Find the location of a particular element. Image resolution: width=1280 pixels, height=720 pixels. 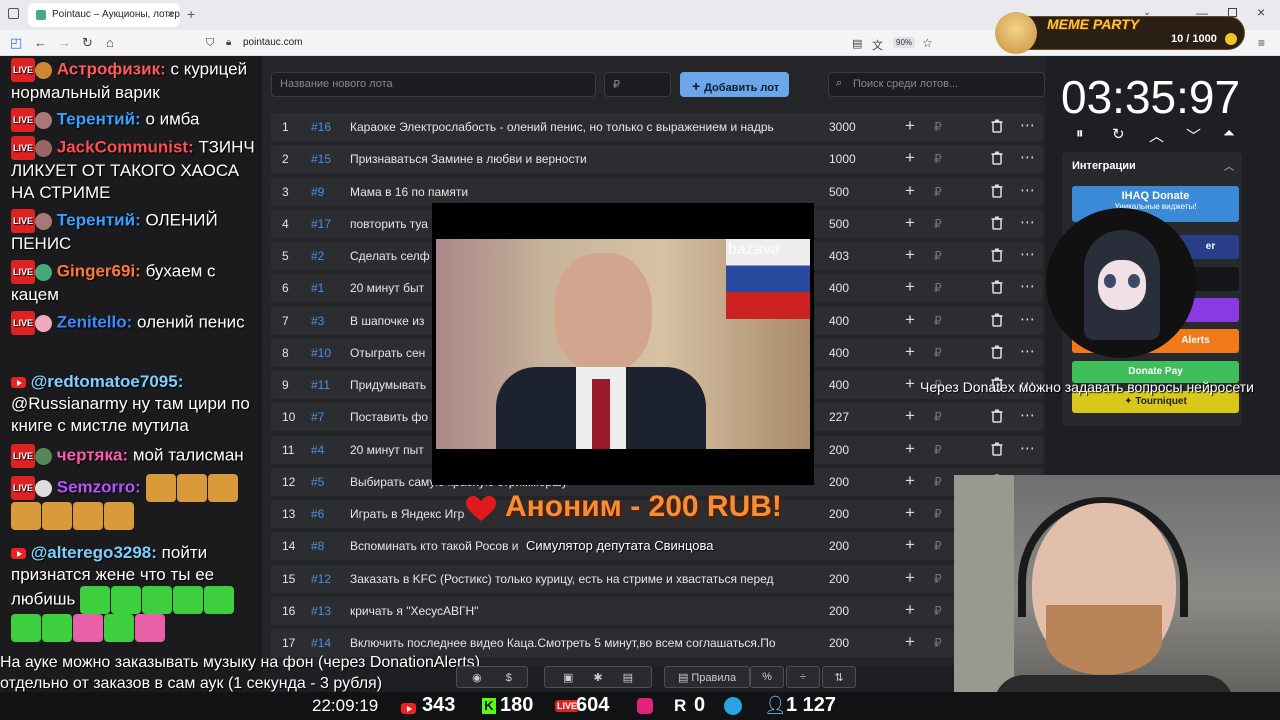

lot-name: Признаваться Замине в любви и верности is located at coordinates (576, 159).